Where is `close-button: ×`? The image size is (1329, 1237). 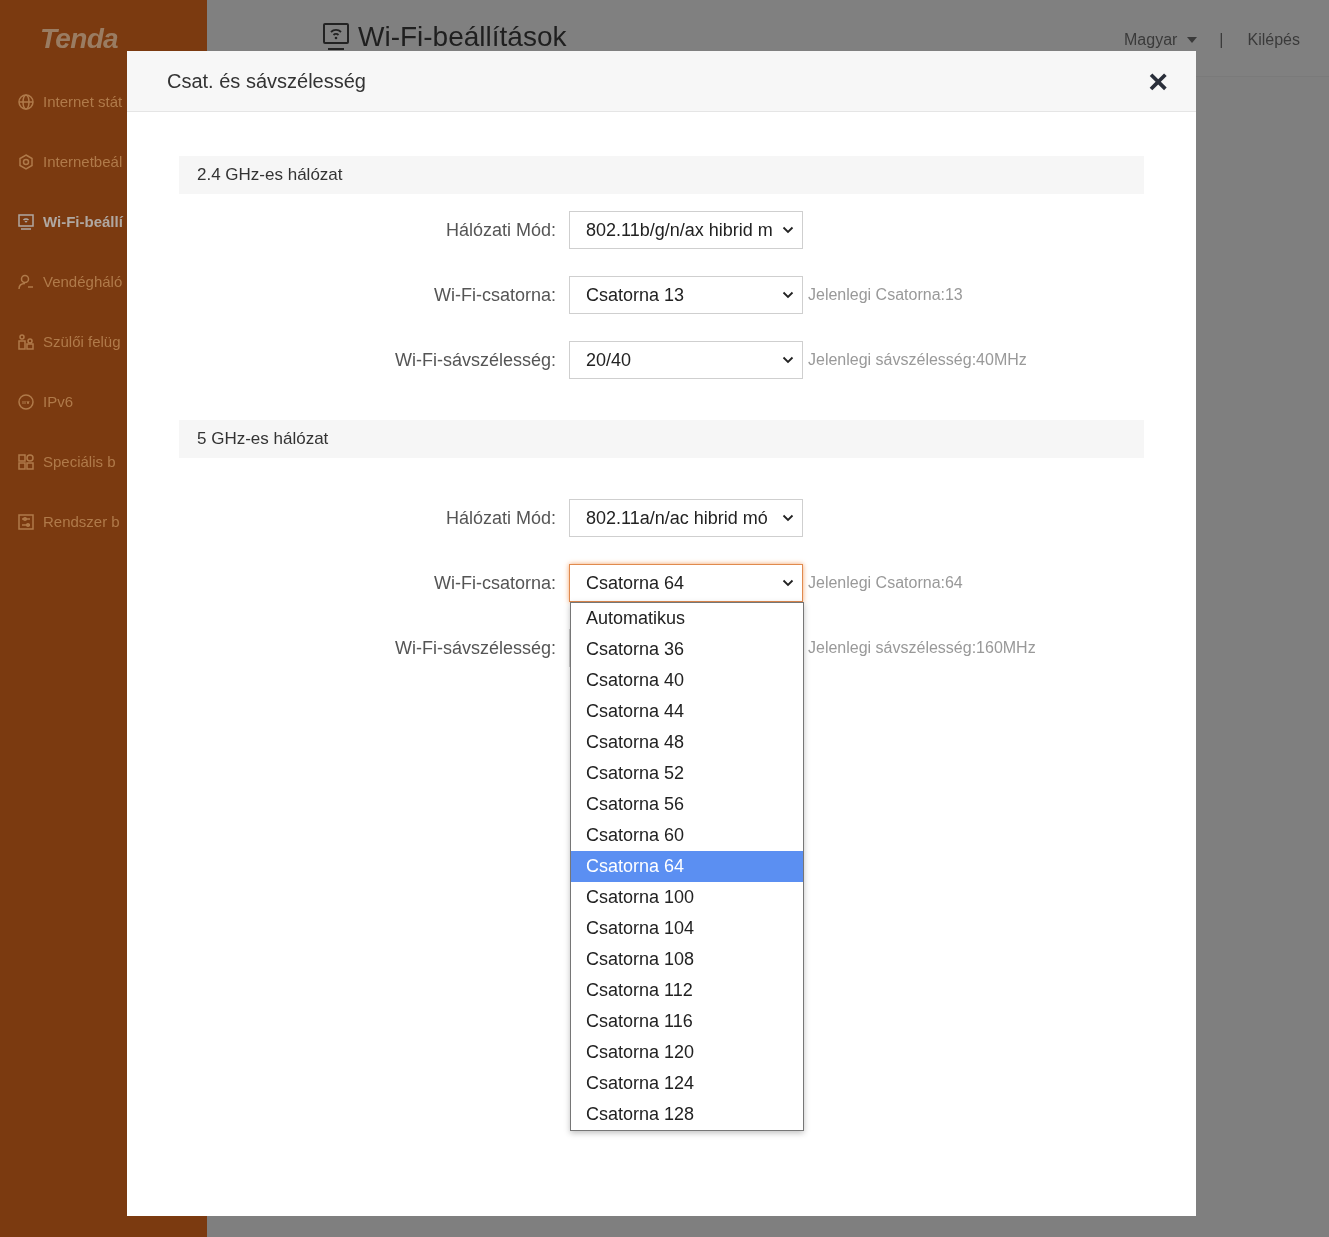 close-button: × is located at coordinates (1158, 81).